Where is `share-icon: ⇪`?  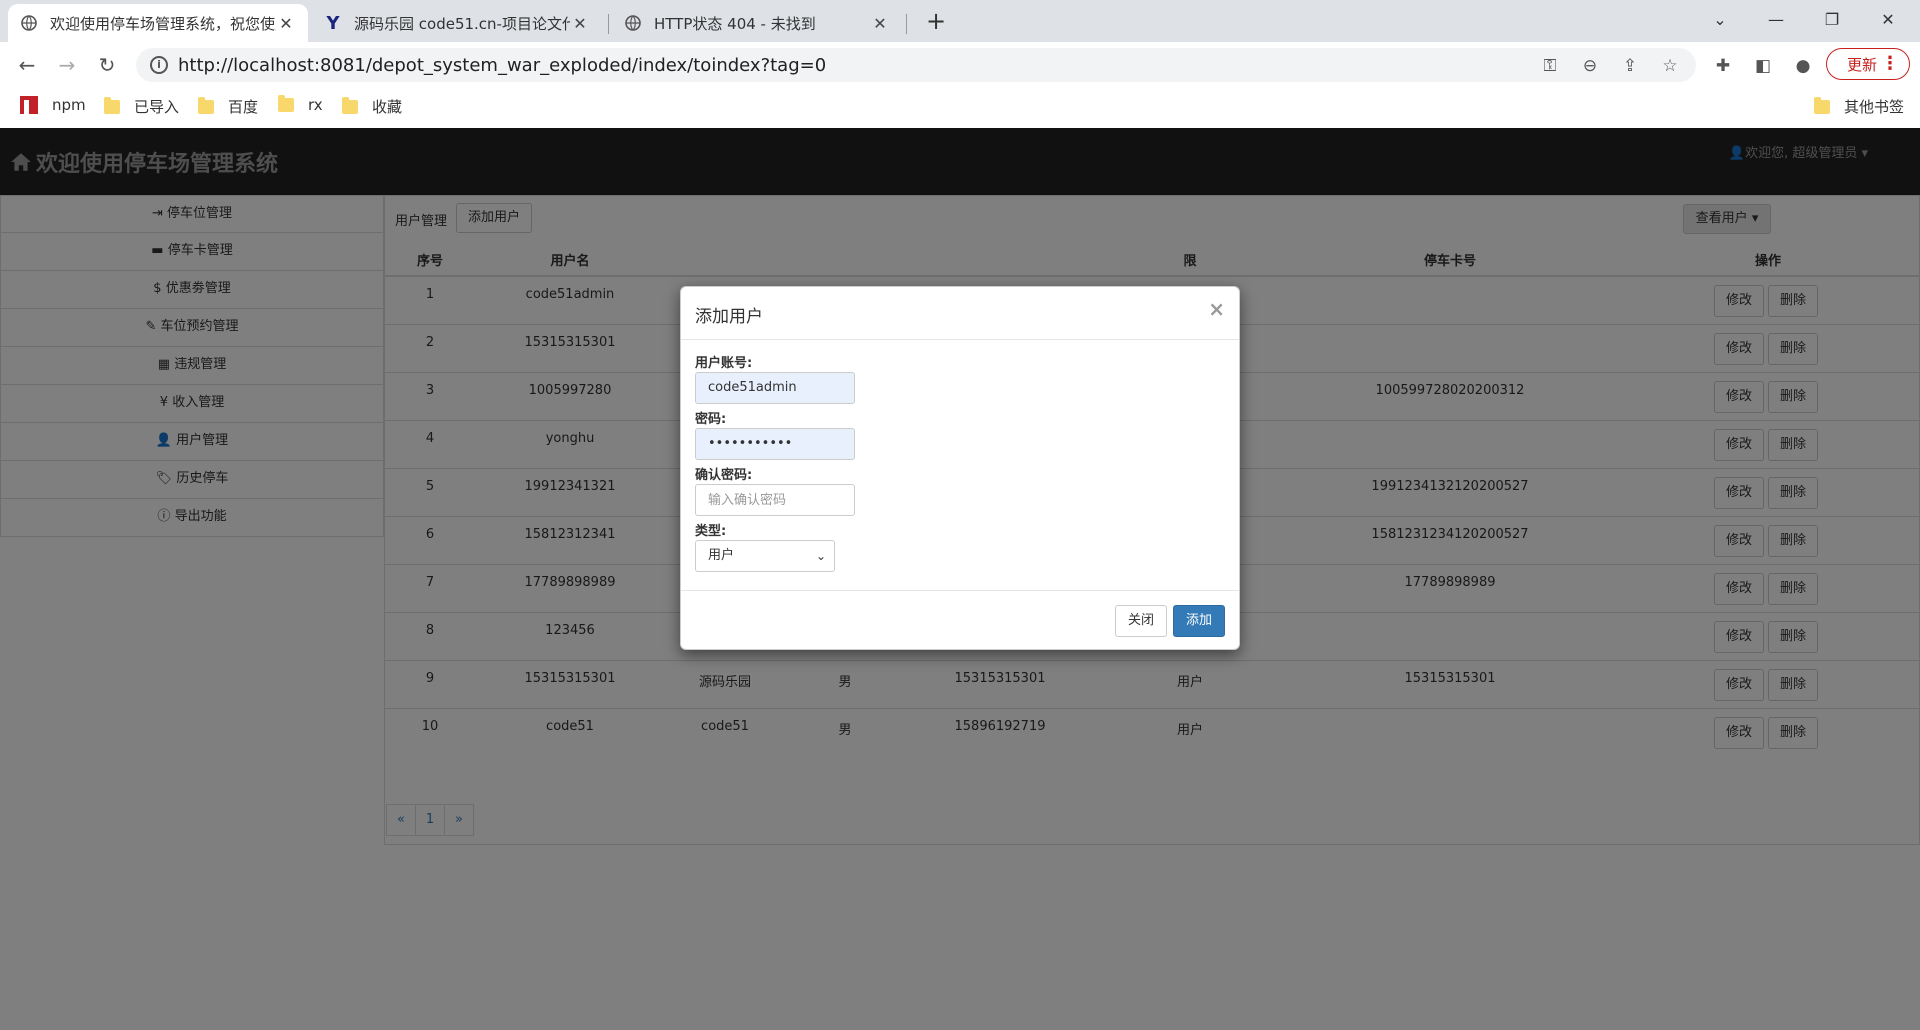 share-icon: ⇪ is located at coordinates (1630, 66).